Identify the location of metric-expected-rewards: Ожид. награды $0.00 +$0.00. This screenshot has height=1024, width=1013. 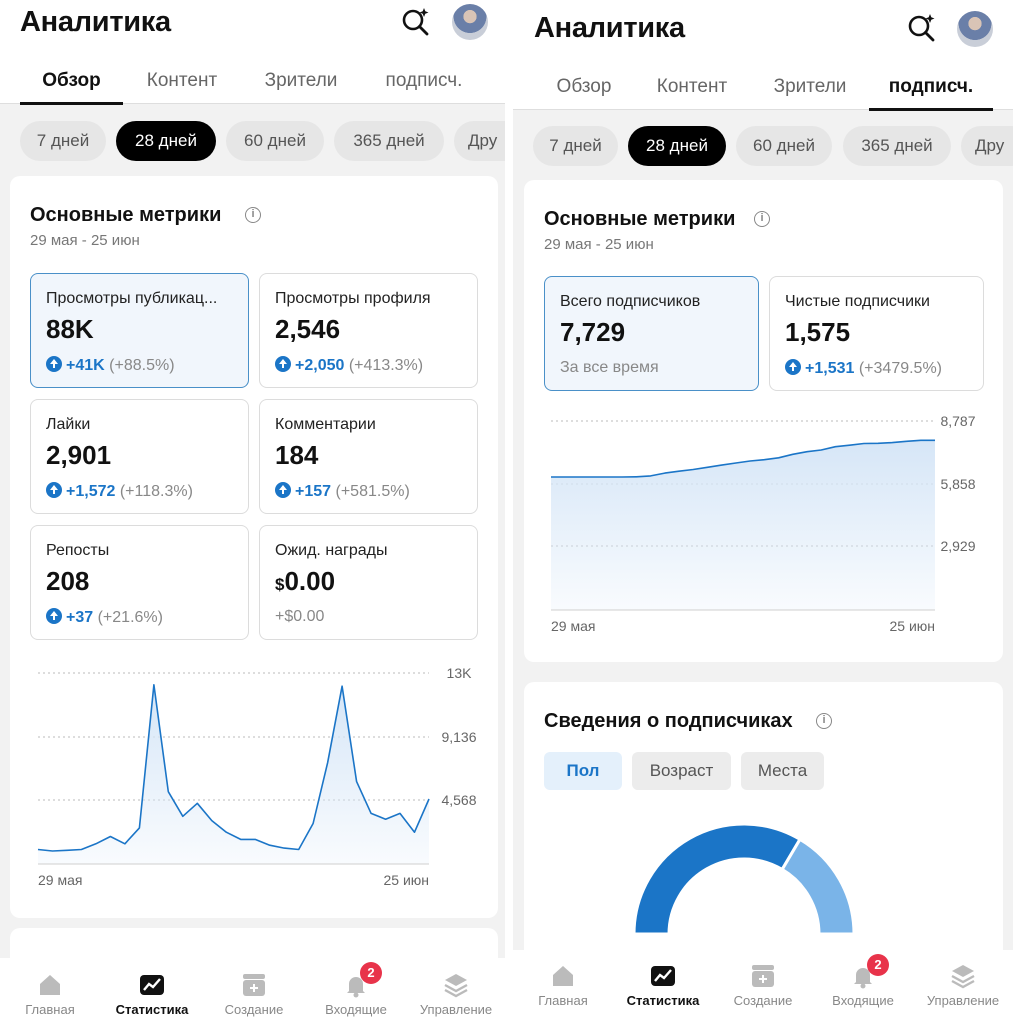
(368, 582).